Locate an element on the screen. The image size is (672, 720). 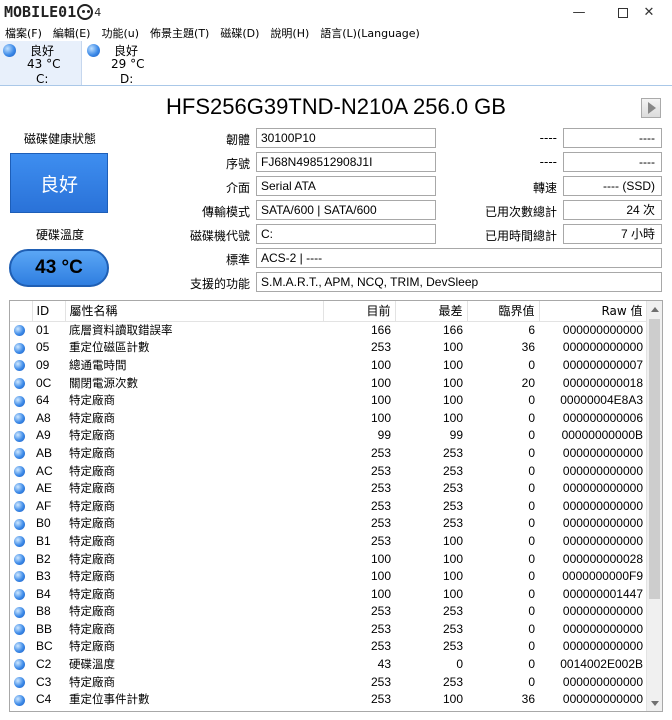
table-row: B1 特定廠商 253 100 0 000000000000 is located at coordinates (328, 541).